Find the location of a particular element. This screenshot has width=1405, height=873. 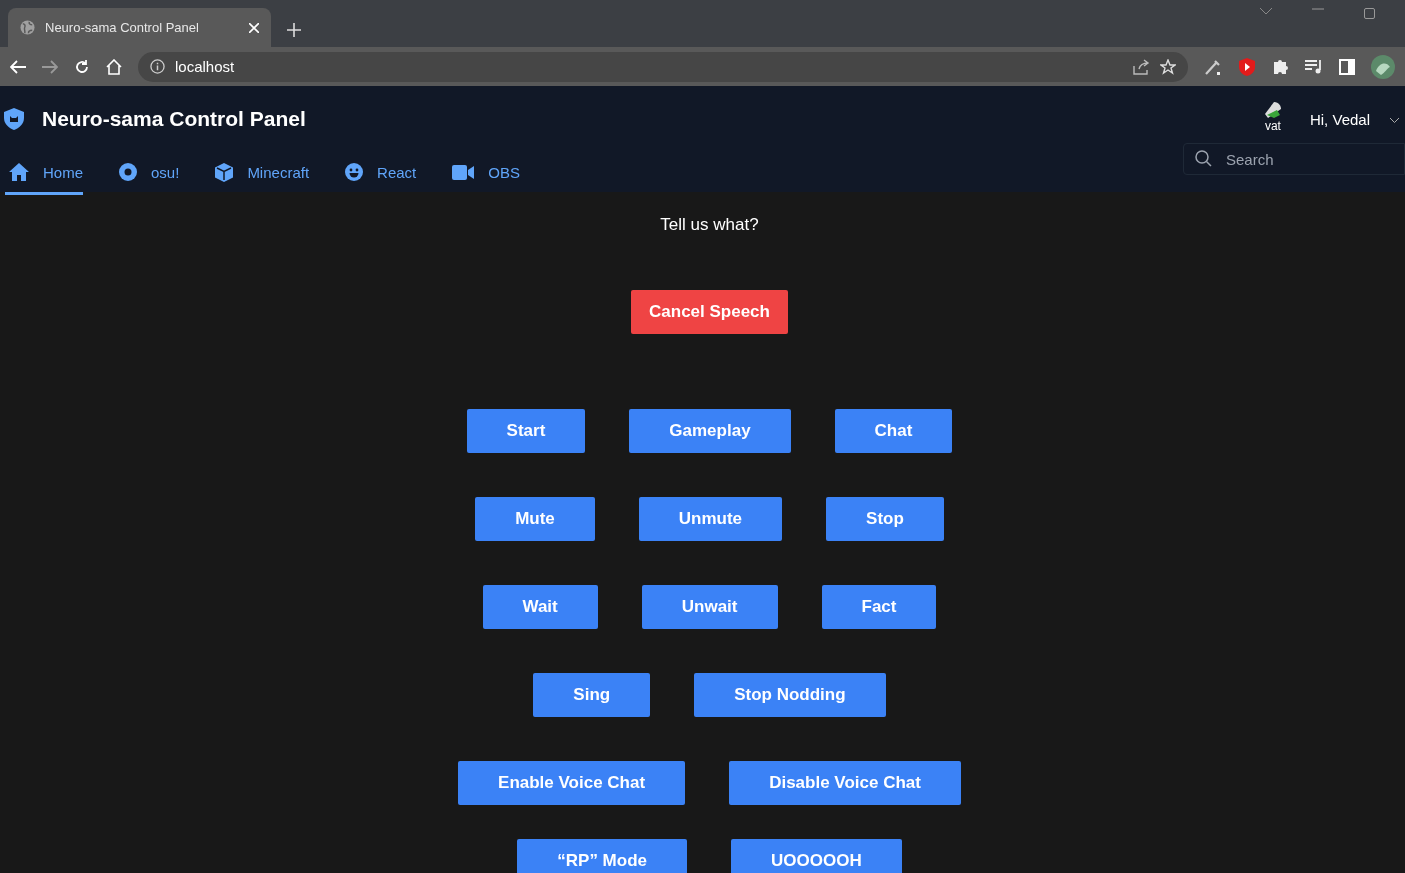

app-title: Neuro-sama Control Panel is located at coordinates (174, 119).